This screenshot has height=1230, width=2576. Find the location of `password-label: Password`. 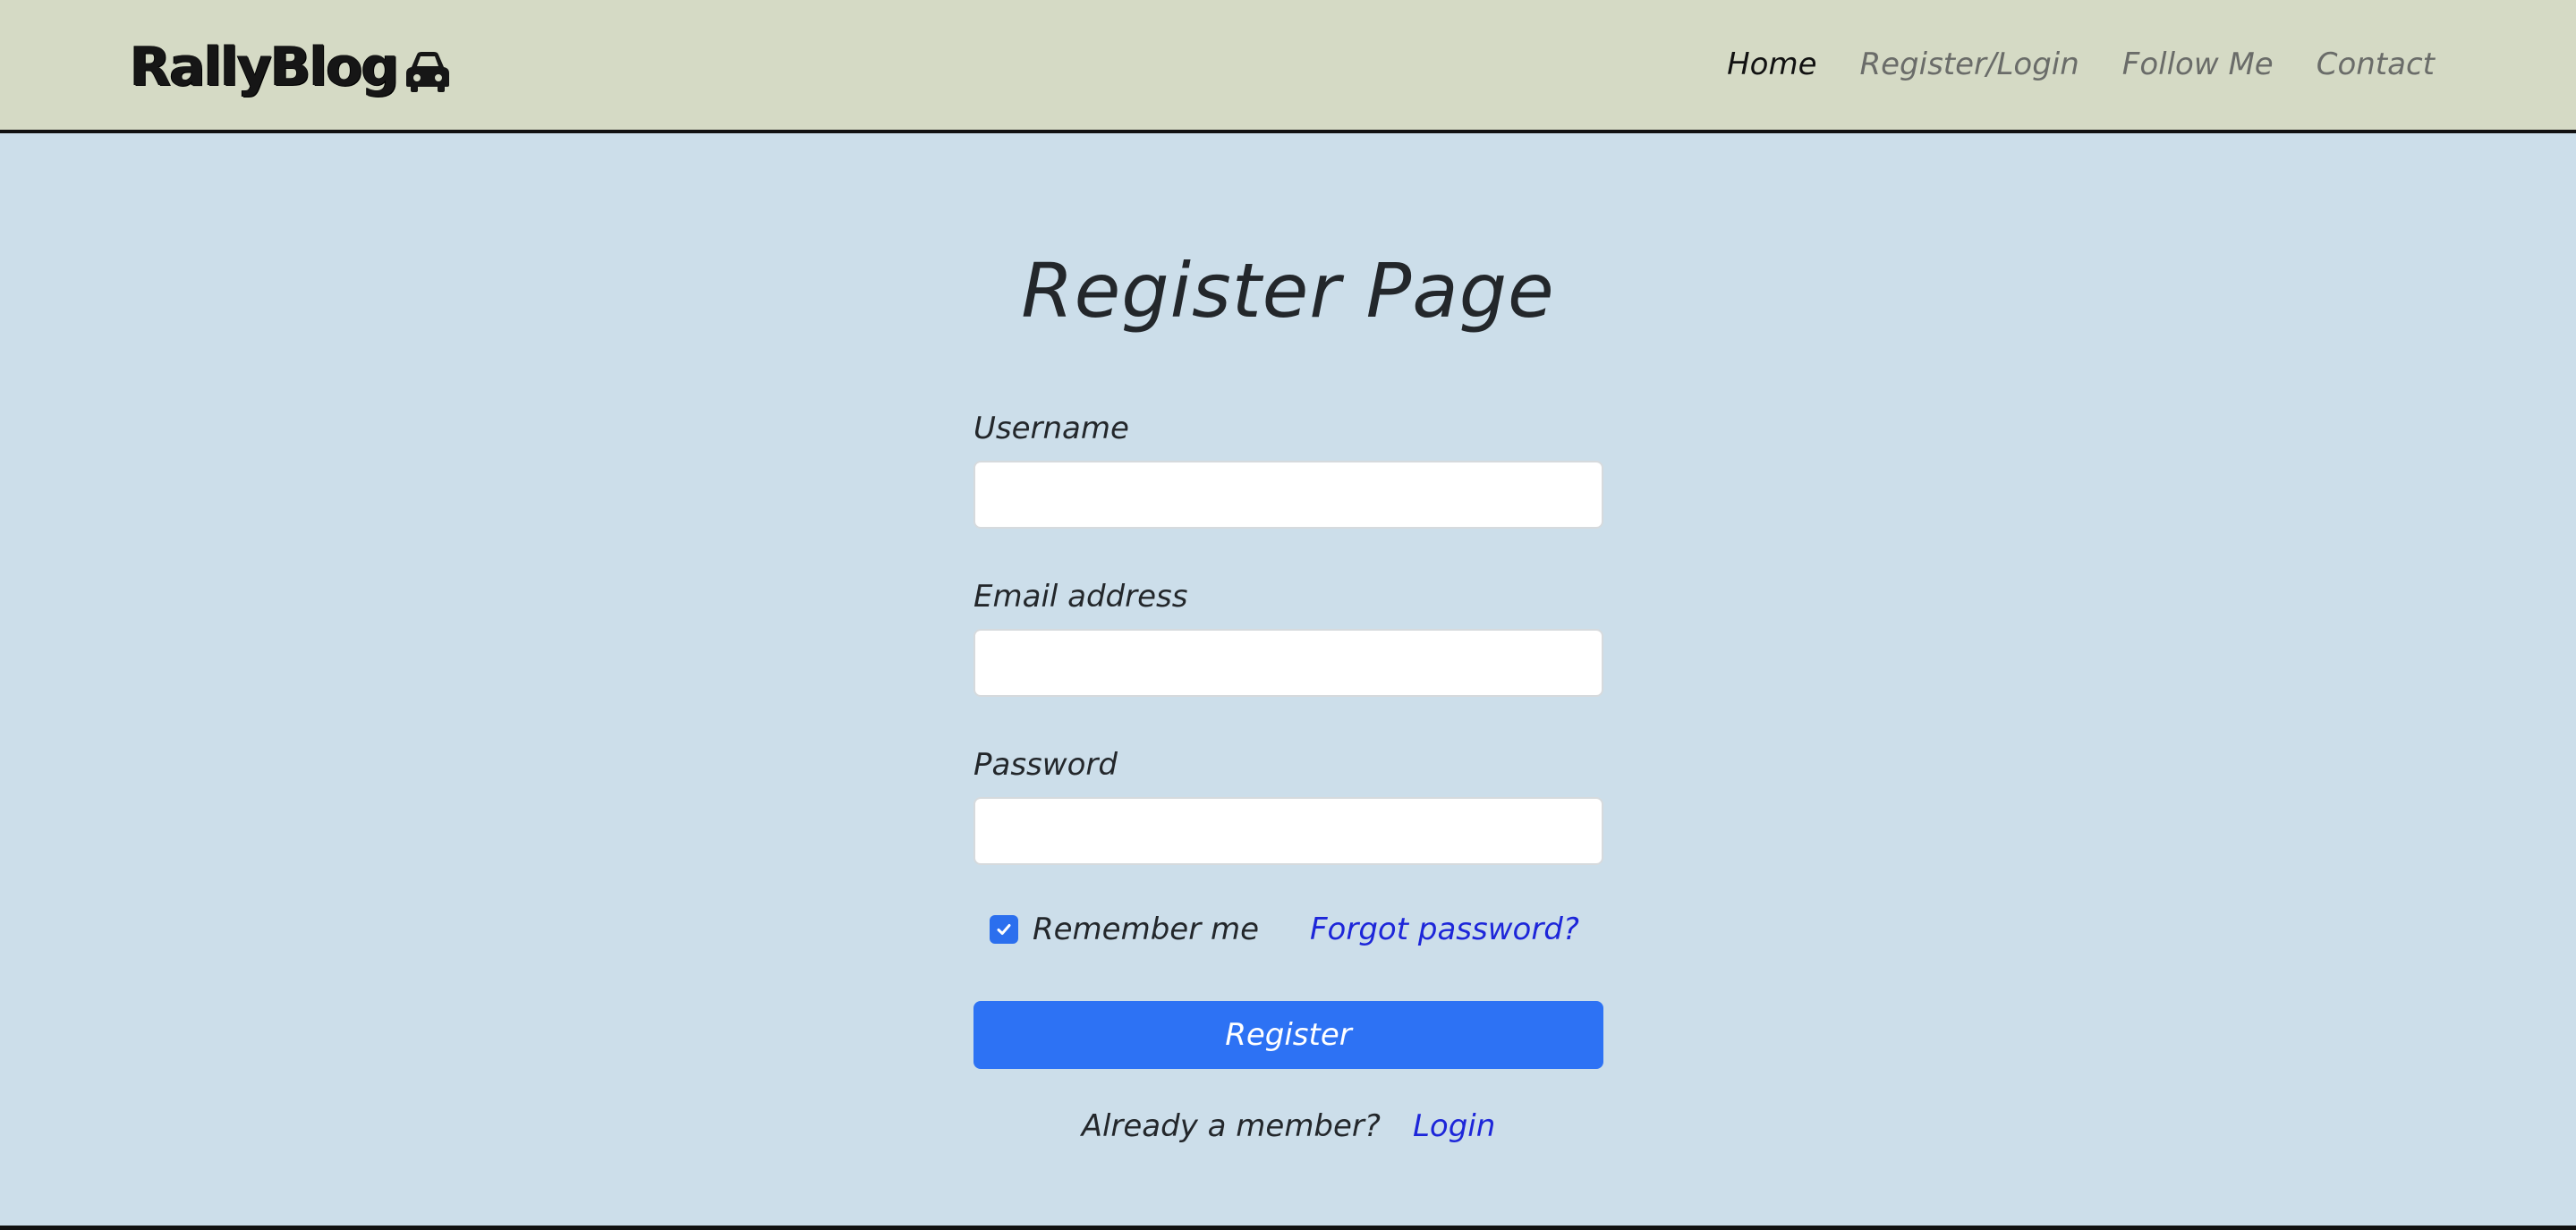

password-label: Password is located at coordinates (1045, 765).